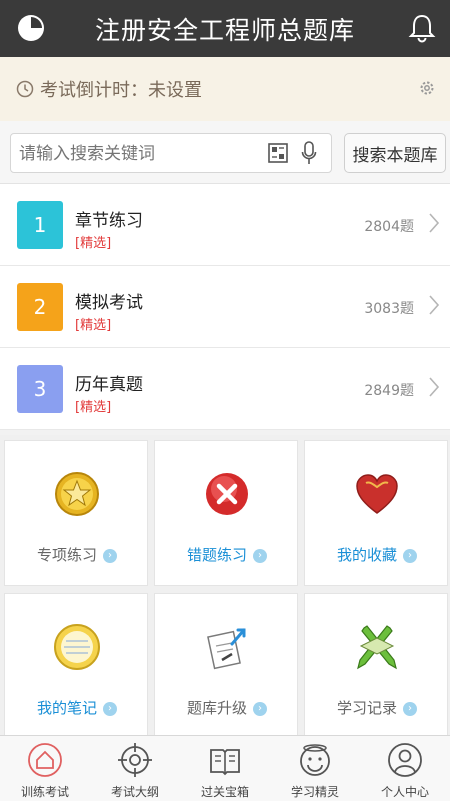  I want to click on pie-logo-icon, so click(31, 28).